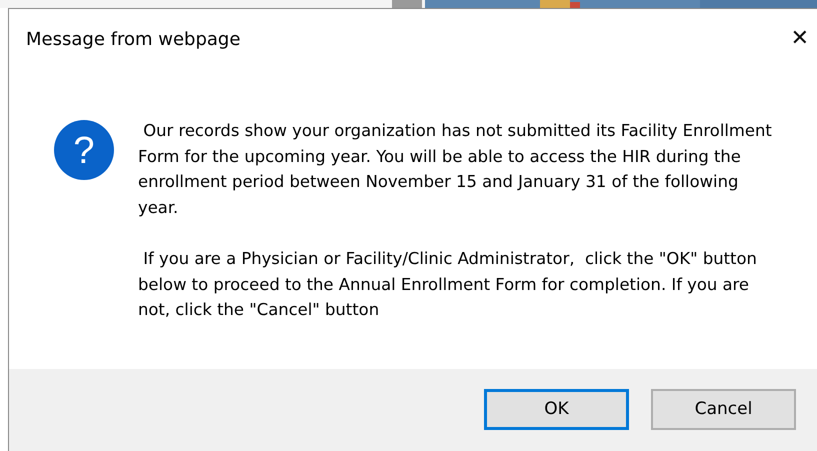  What do you see at coordinates (723, 409) in the screenshot?
I see `cancel-button: Cancel` at bounding box center [723, 409].